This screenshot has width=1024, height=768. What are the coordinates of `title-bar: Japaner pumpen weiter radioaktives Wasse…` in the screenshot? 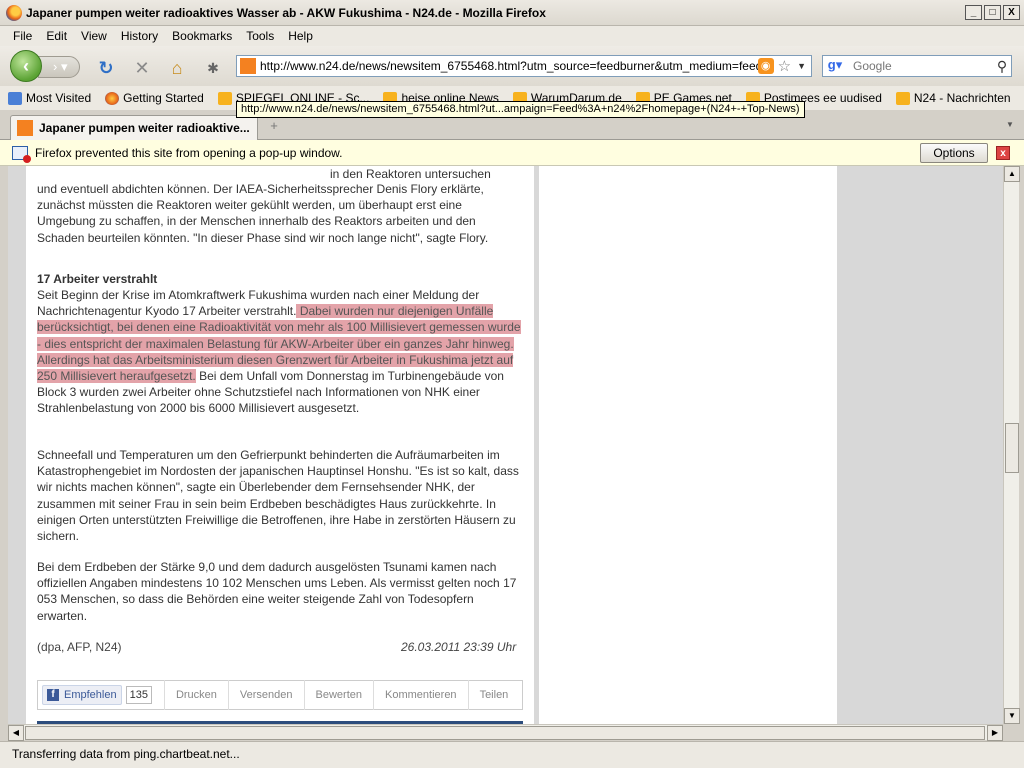 It's located at (512, 13).